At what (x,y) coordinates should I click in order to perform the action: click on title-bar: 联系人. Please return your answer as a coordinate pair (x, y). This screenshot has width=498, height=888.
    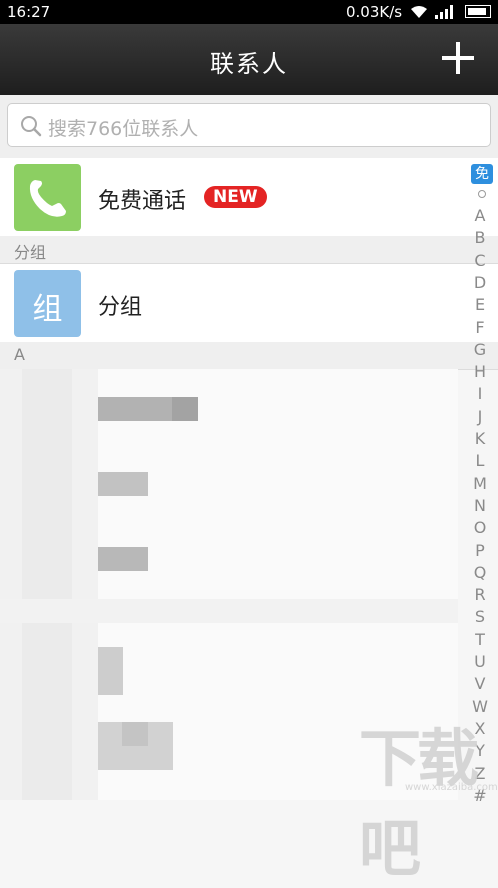
    Looking at the image, I should click on (249, 59).